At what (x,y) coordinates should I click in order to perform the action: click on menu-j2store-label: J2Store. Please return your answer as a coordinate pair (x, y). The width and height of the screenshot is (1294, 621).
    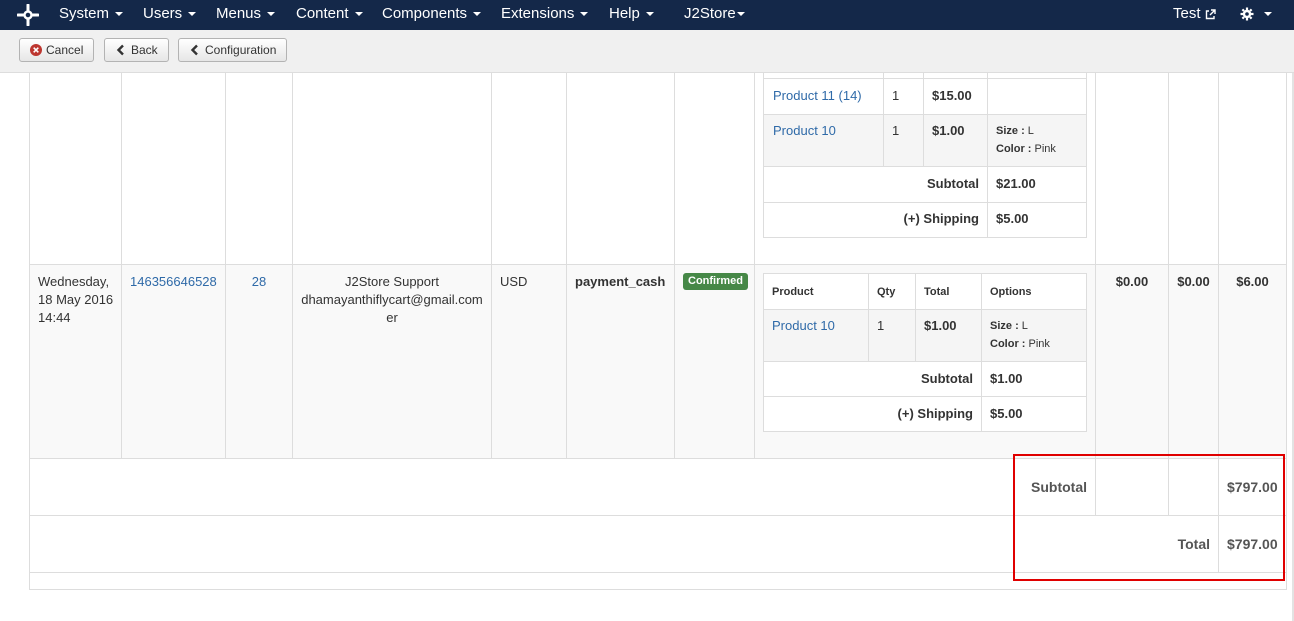
    Looking at the image, I should click on (710, 13).